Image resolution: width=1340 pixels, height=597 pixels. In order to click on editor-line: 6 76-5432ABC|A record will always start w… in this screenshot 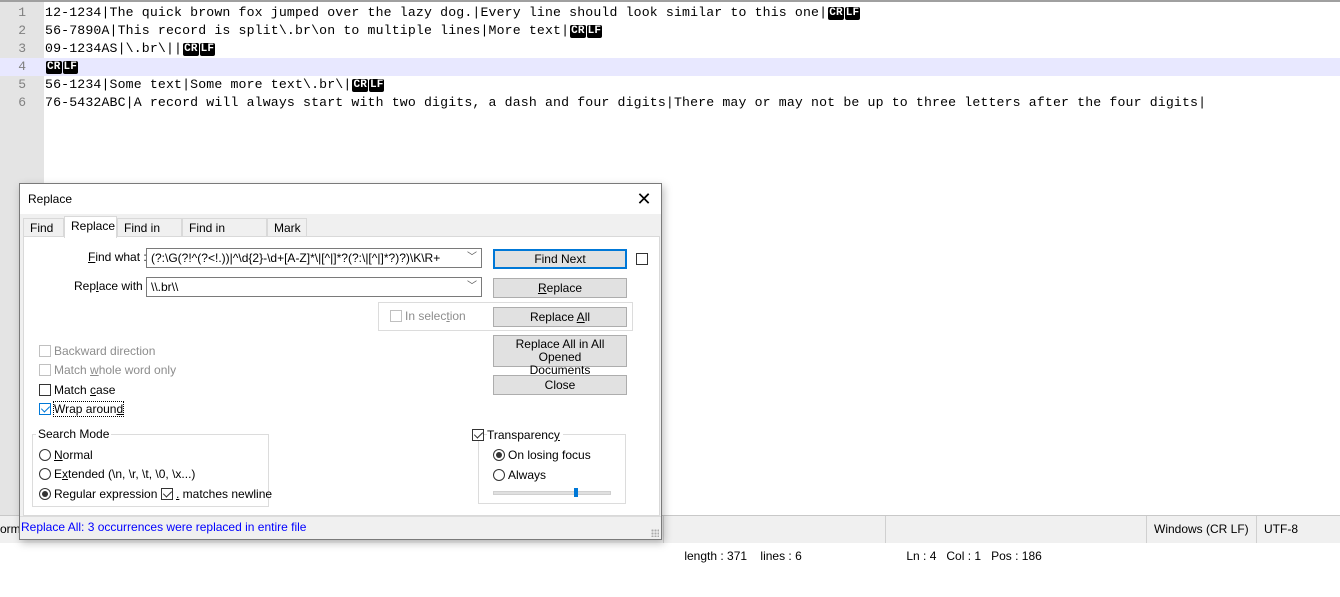, I will do `click(670, 103)`.